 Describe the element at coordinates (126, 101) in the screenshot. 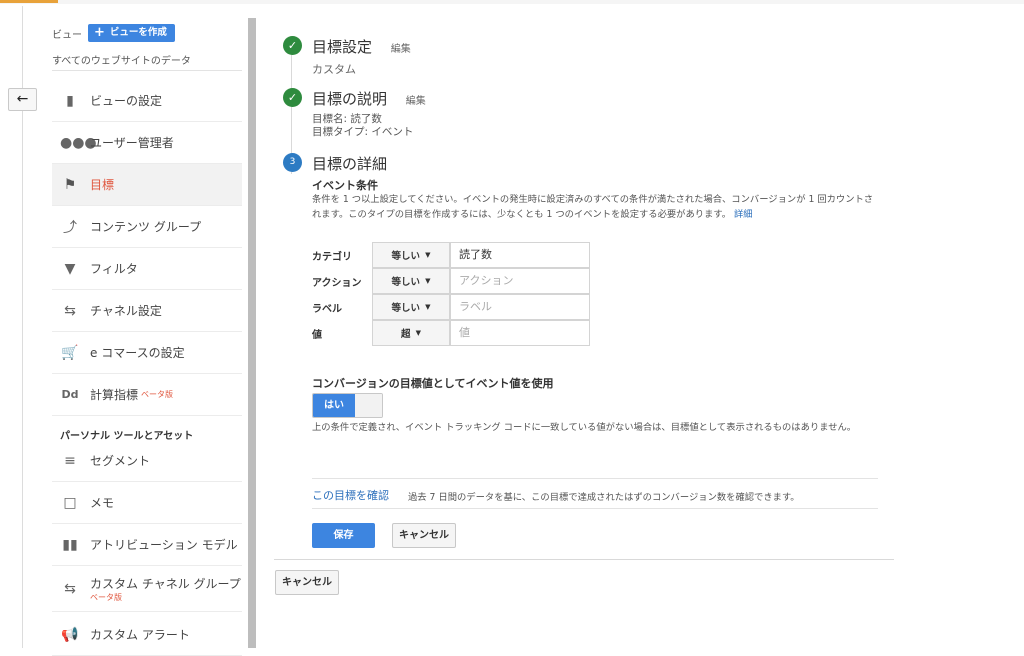

I see `sidebar-item-label: ビューの設定` at that location.